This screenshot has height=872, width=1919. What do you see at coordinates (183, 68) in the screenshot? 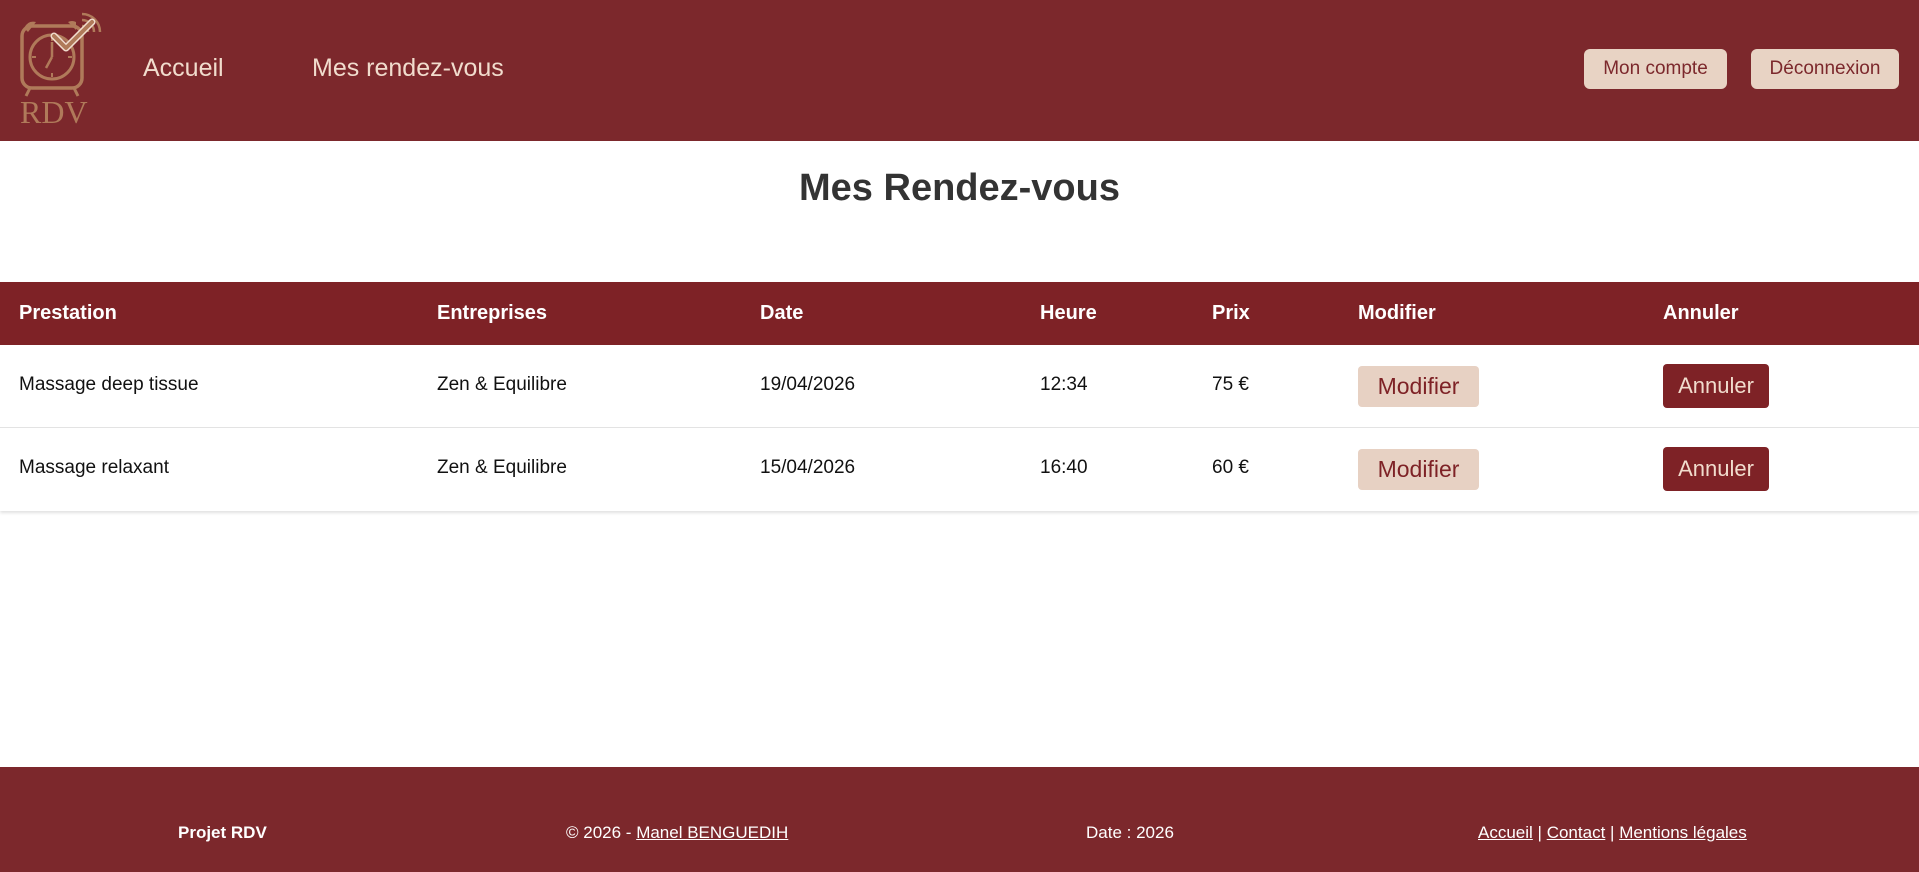
I see `nav-link-home: Accueil` at bounding box center [183, 68].